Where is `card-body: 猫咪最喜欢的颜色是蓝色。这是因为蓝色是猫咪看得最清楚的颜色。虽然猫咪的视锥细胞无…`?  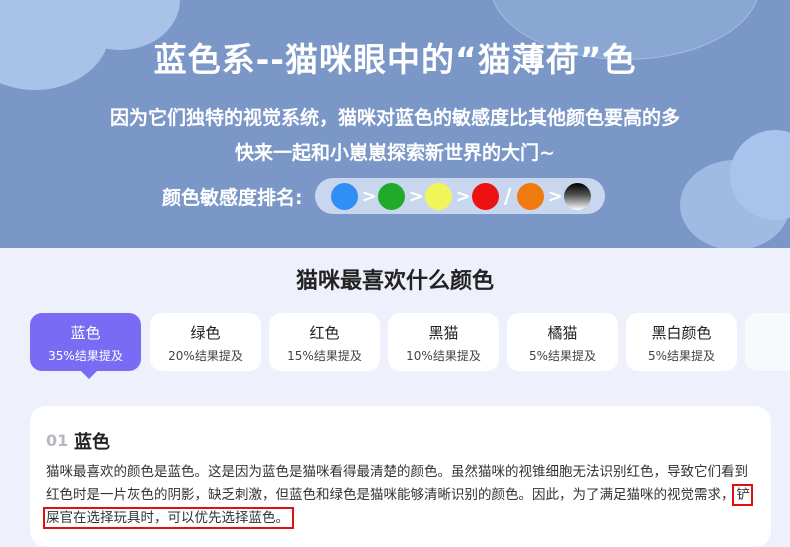
card-body: 猫咪最喜欢的颜色是蓝色。这是因为蓝色是猫咪看得最清楚的颜色。虽然猫咪的视锥细胞无… is located at coordinates (400, 495).